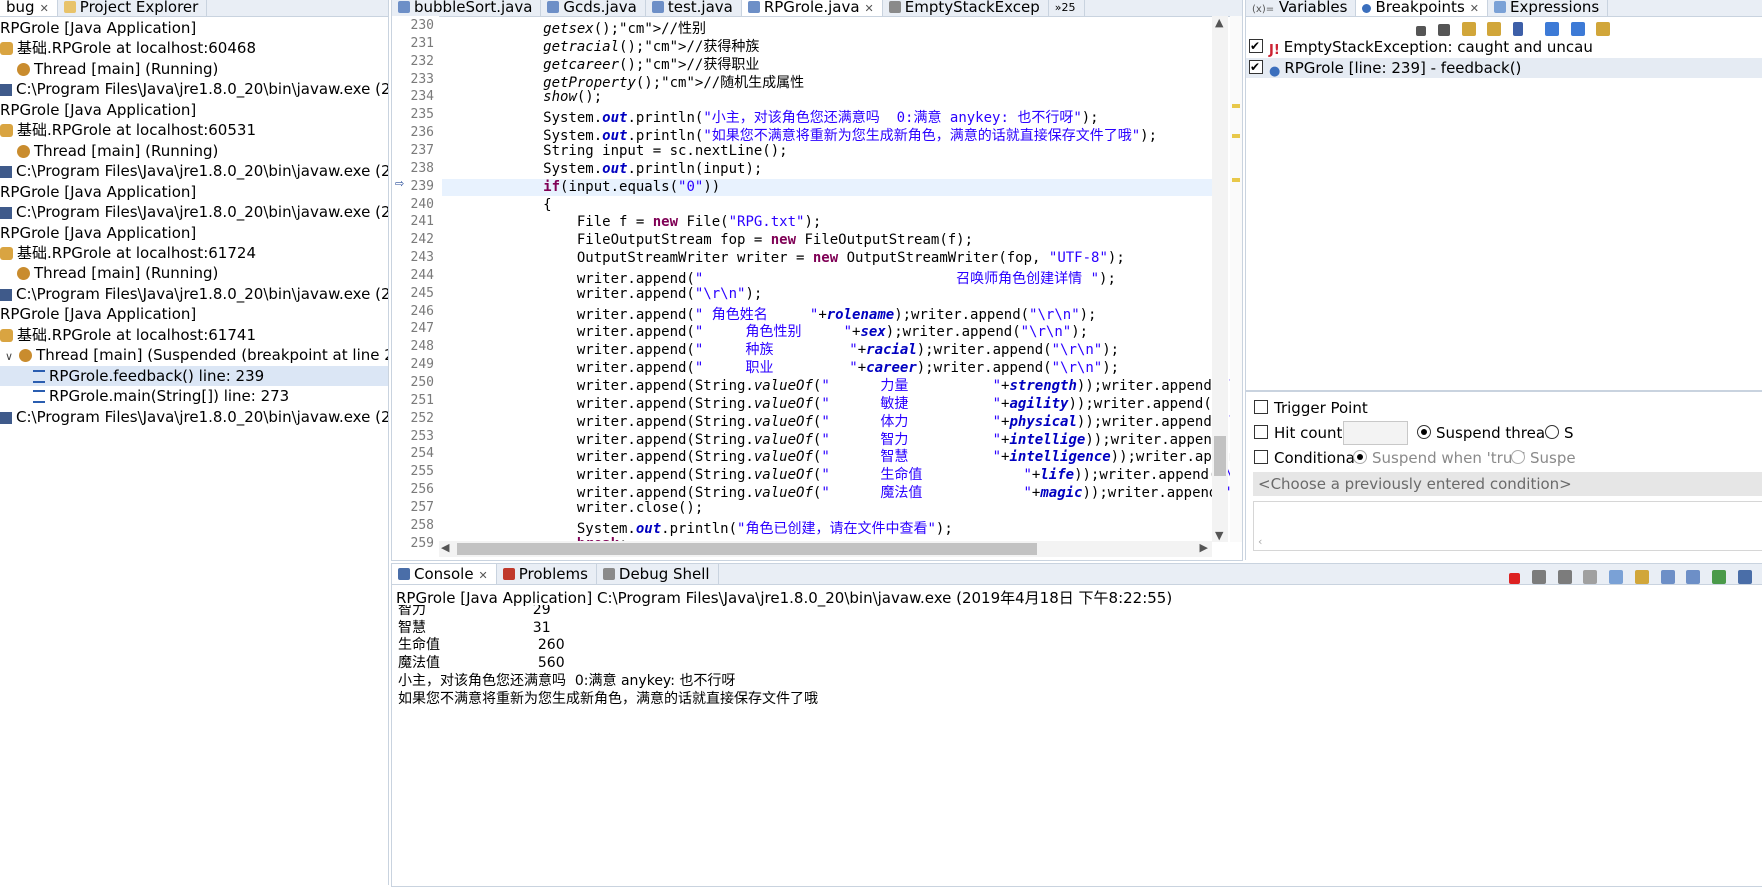  I want to click on tab-console: Console ✕, so click(444, 574).